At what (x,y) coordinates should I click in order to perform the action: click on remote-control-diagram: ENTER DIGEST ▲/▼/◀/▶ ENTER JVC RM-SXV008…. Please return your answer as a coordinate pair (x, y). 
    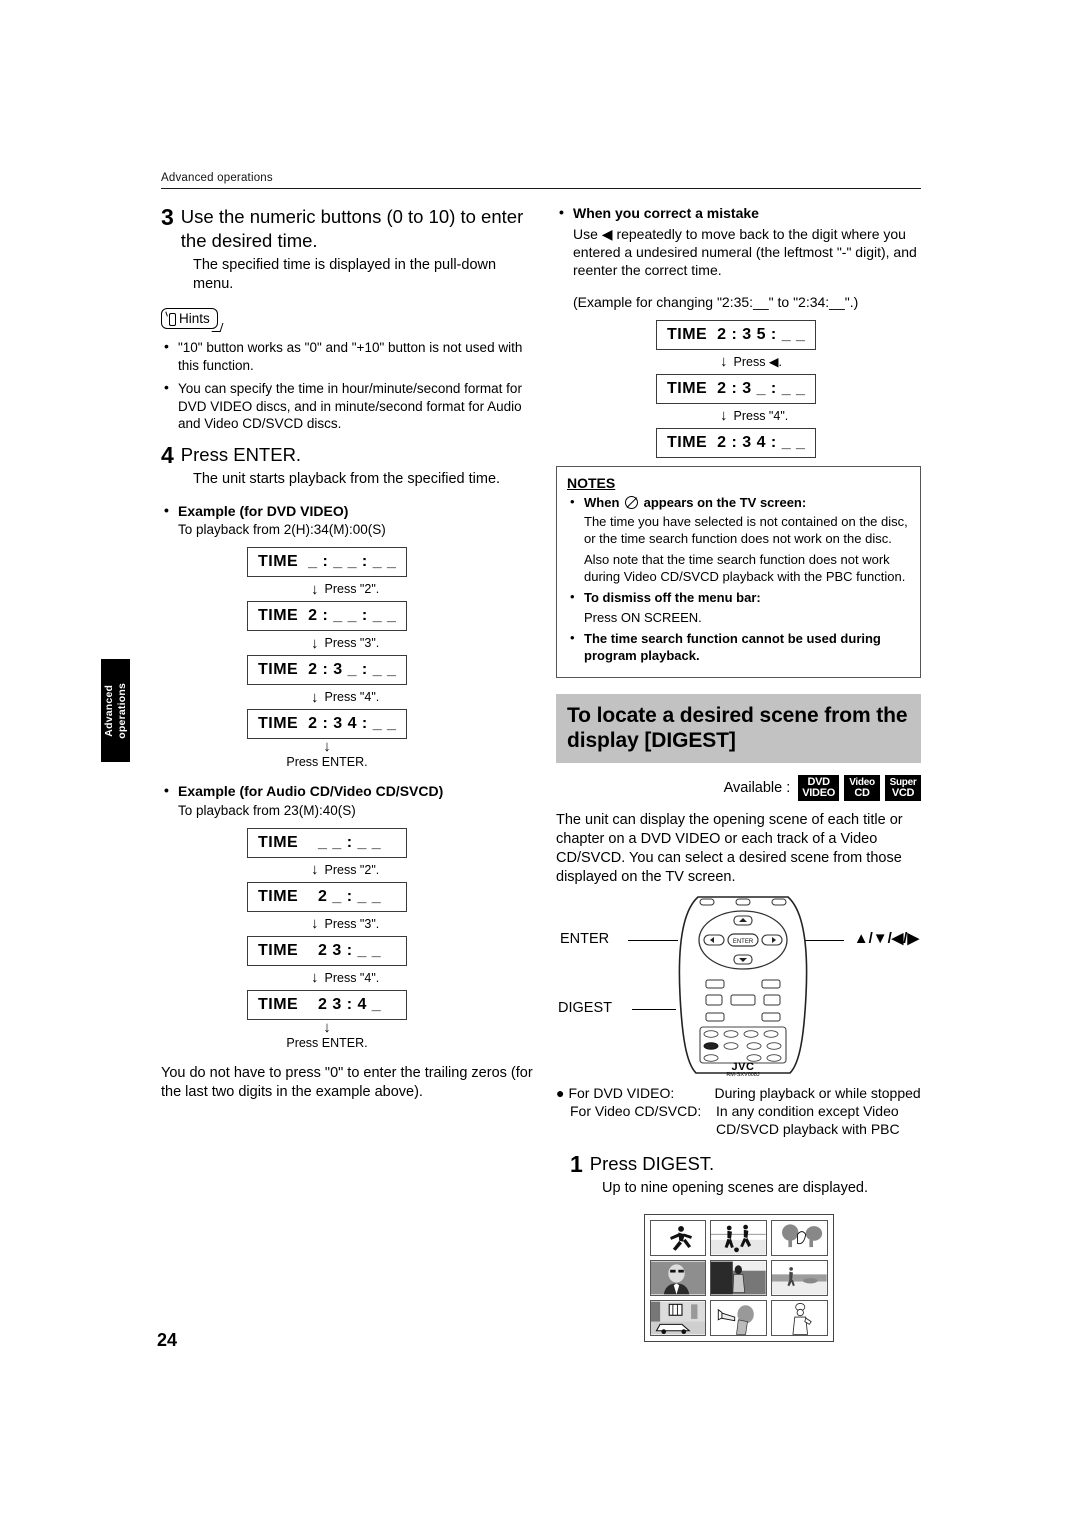
    Looking at the image, I should click on (738, 987).